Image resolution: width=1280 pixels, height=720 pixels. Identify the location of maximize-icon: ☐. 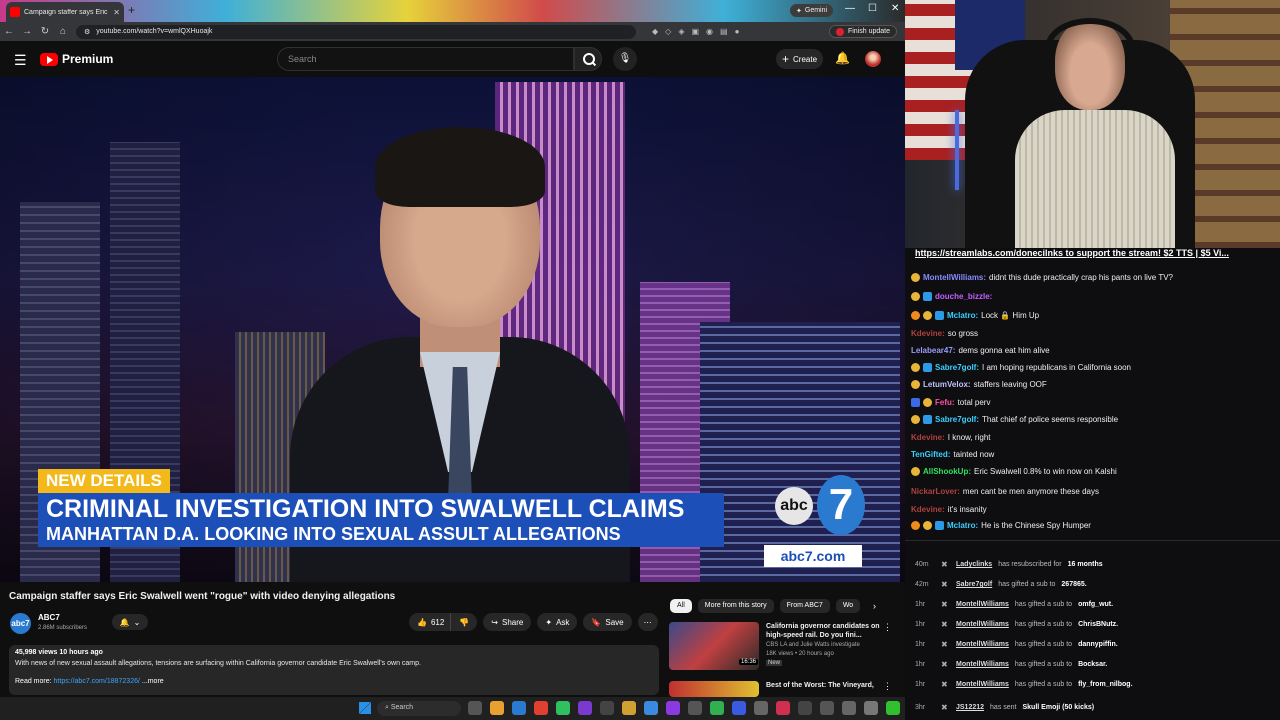
(872, 8).